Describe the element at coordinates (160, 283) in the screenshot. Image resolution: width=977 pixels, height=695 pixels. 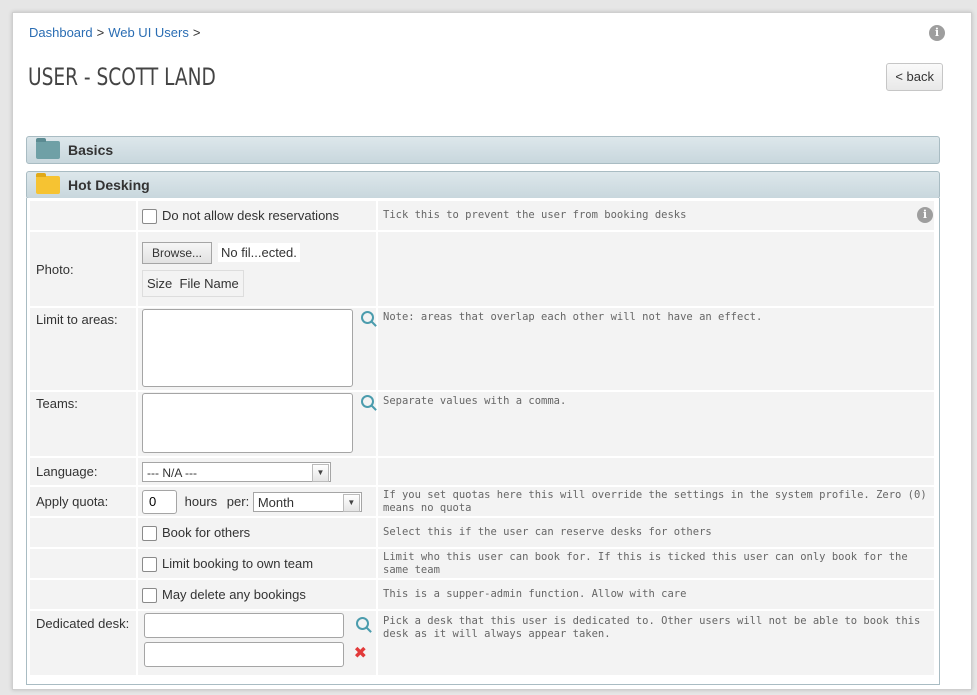
I see `file-size-header: Size` at that location.